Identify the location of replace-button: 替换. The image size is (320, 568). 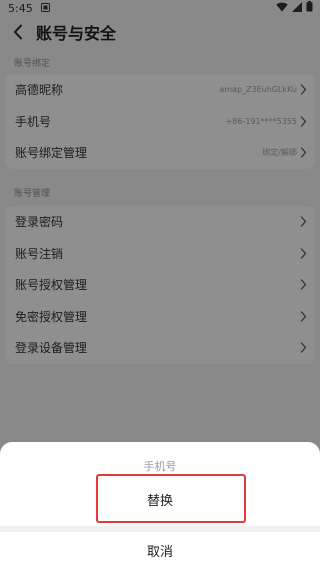
(160, 499).